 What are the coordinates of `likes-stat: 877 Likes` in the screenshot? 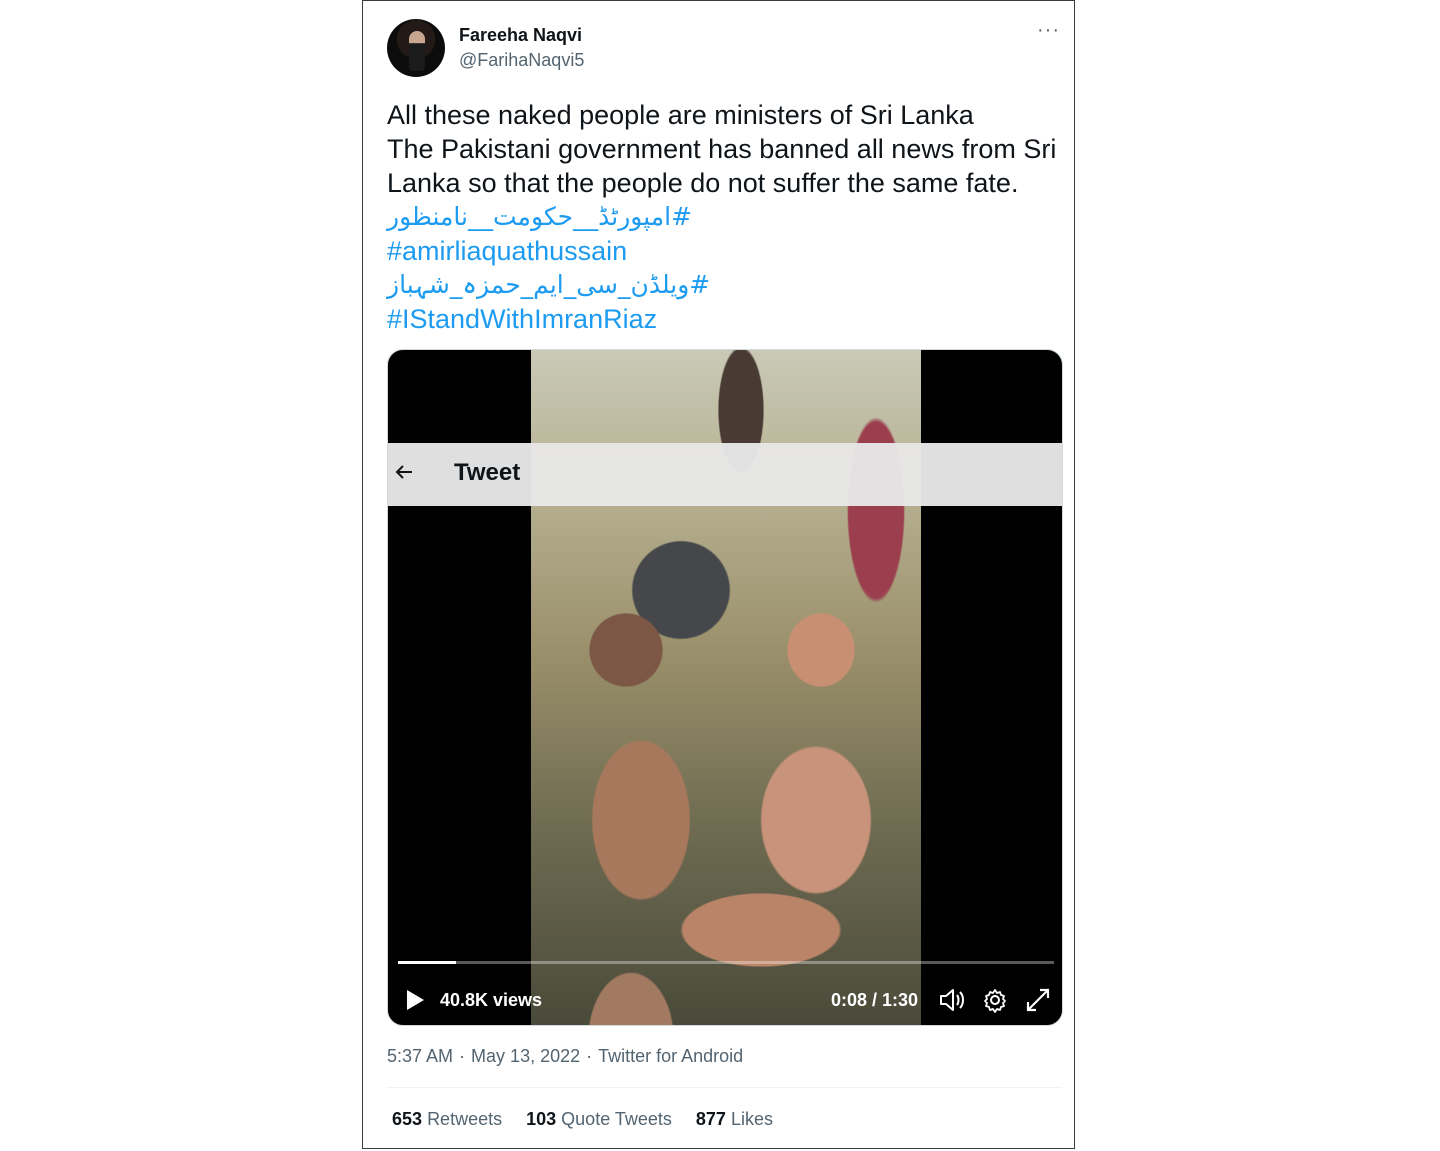 It's located at (734, 1119).